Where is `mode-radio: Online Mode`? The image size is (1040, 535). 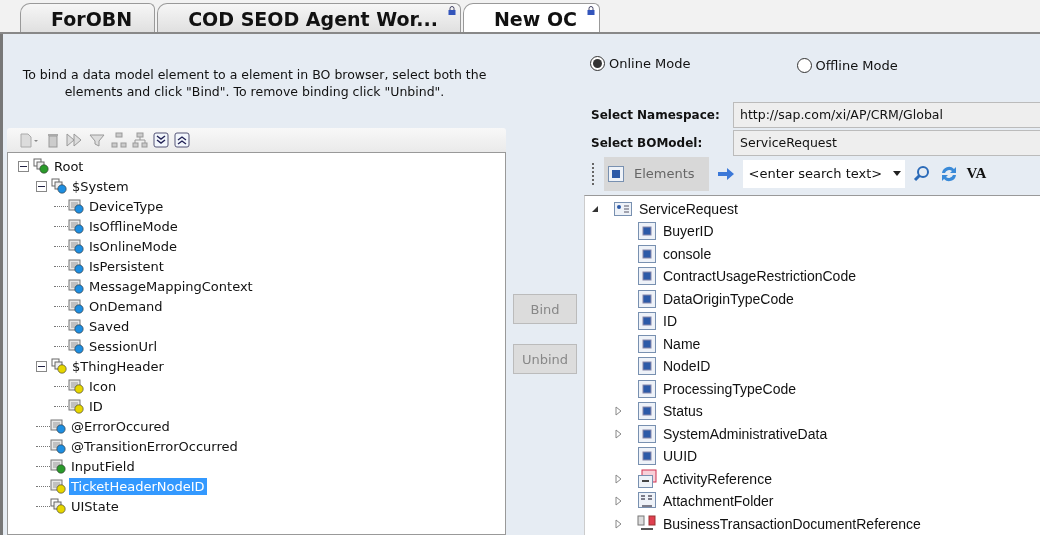 mode-radio: Online Mode is located at coordinates (640, 63).